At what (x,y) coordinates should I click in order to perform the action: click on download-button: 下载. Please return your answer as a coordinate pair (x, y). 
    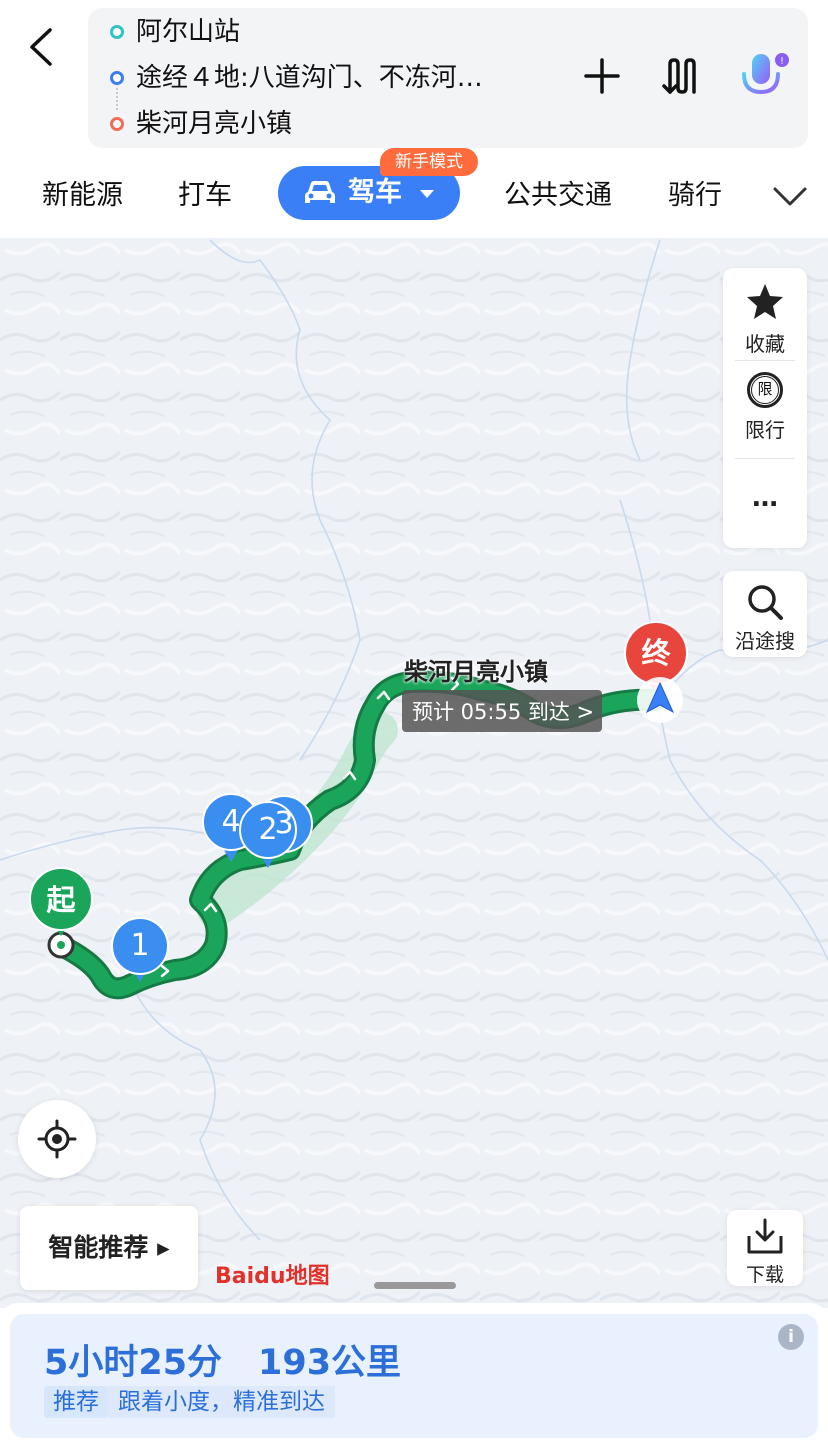
    Looking at the image, I should click on (765, 1248).